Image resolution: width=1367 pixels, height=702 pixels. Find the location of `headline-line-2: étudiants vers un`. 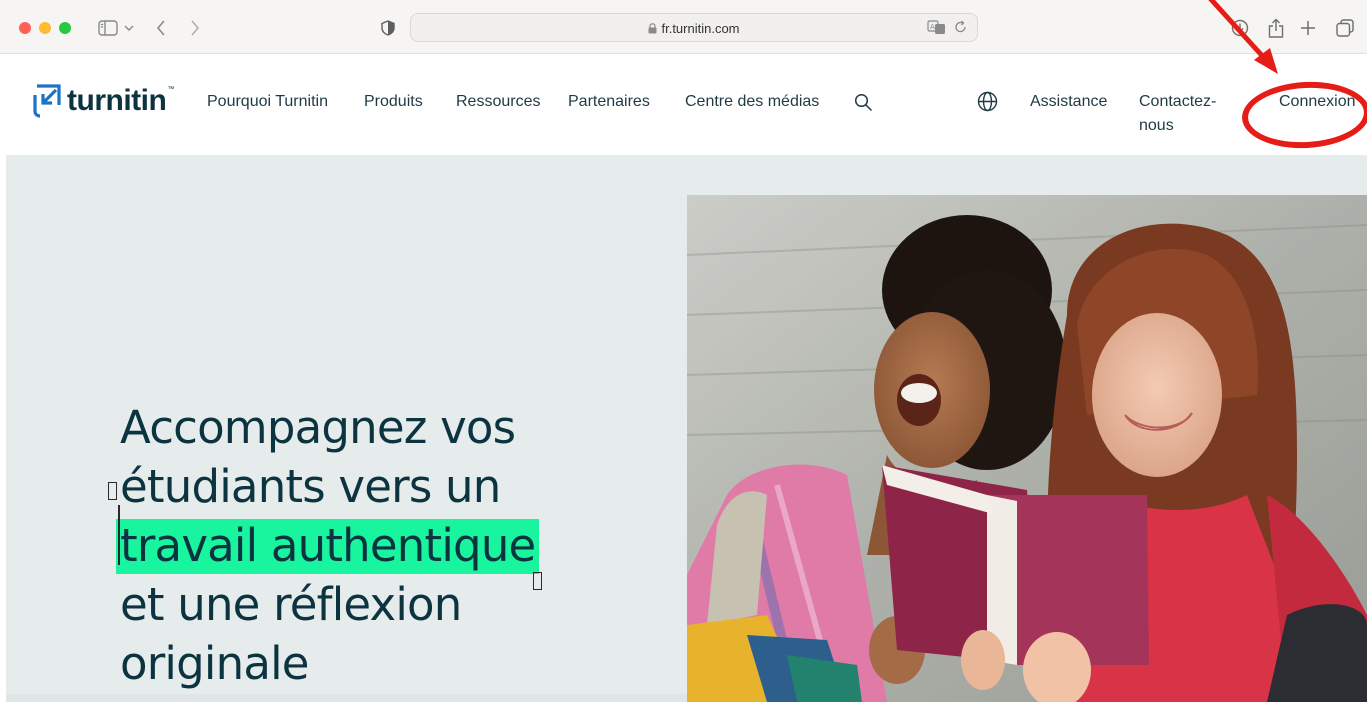

headline-line-2: étudiants vers un is located at coordinates (310, 486).